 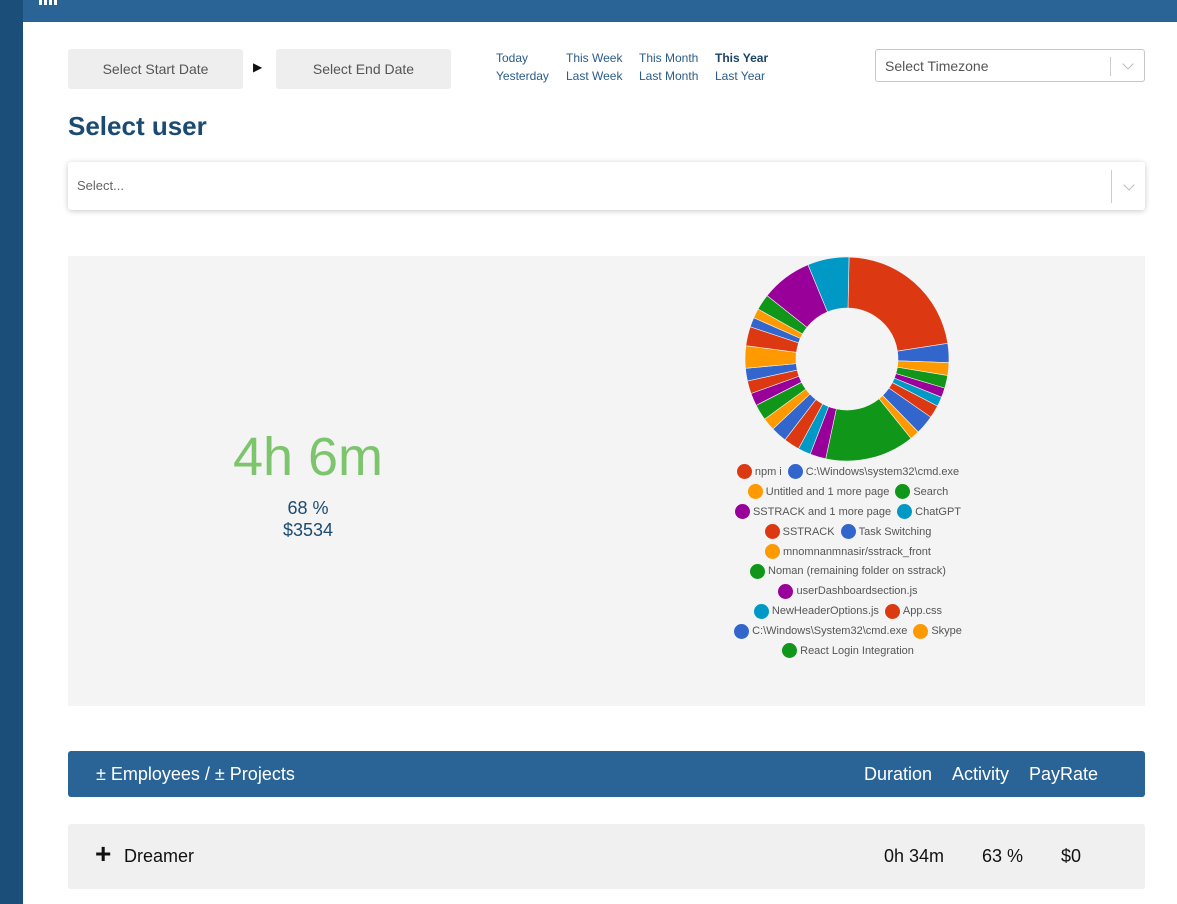 What do you see at coordinates (50, 2) in the screenshot?
I see `dashboard-icon` at bounding box center [50, 2].